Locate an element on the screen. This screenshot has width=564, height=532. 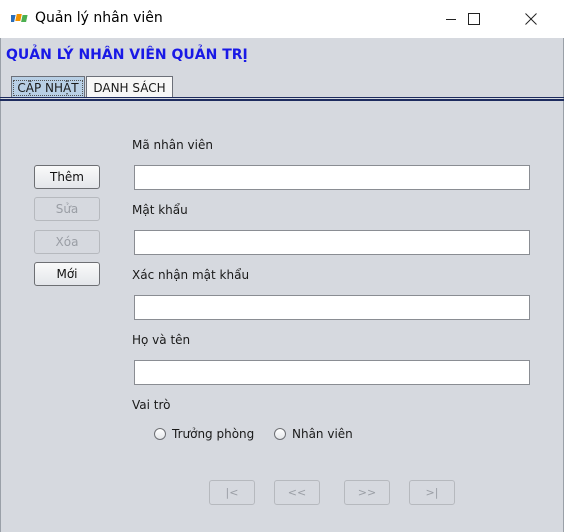
tab-update: CẬP NHẬT is located at coordinates (48, 87).